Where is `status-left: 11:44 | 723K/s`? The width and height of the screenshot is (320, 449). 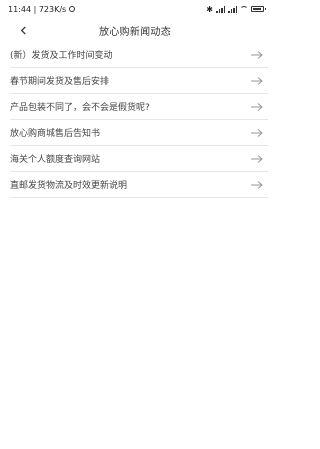
status-left: 11:44 | 723K/s is located at coordinates (42, 9).